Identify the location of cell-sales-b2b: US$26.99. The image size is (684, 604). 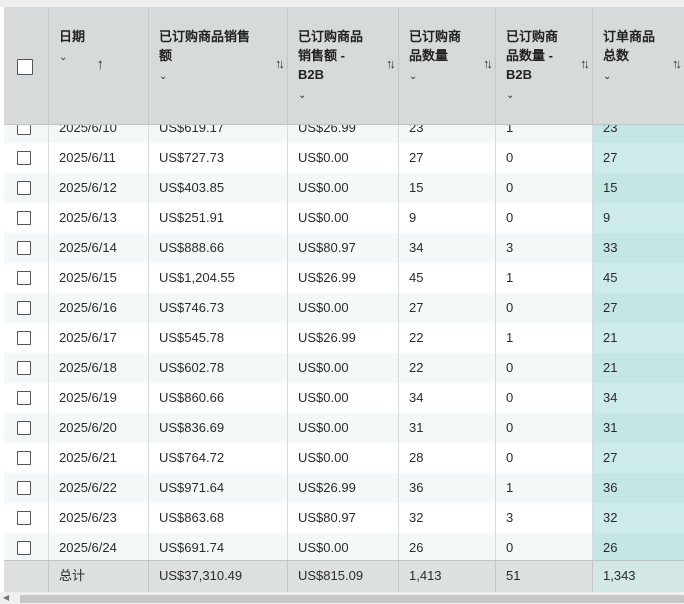
(343, 278).